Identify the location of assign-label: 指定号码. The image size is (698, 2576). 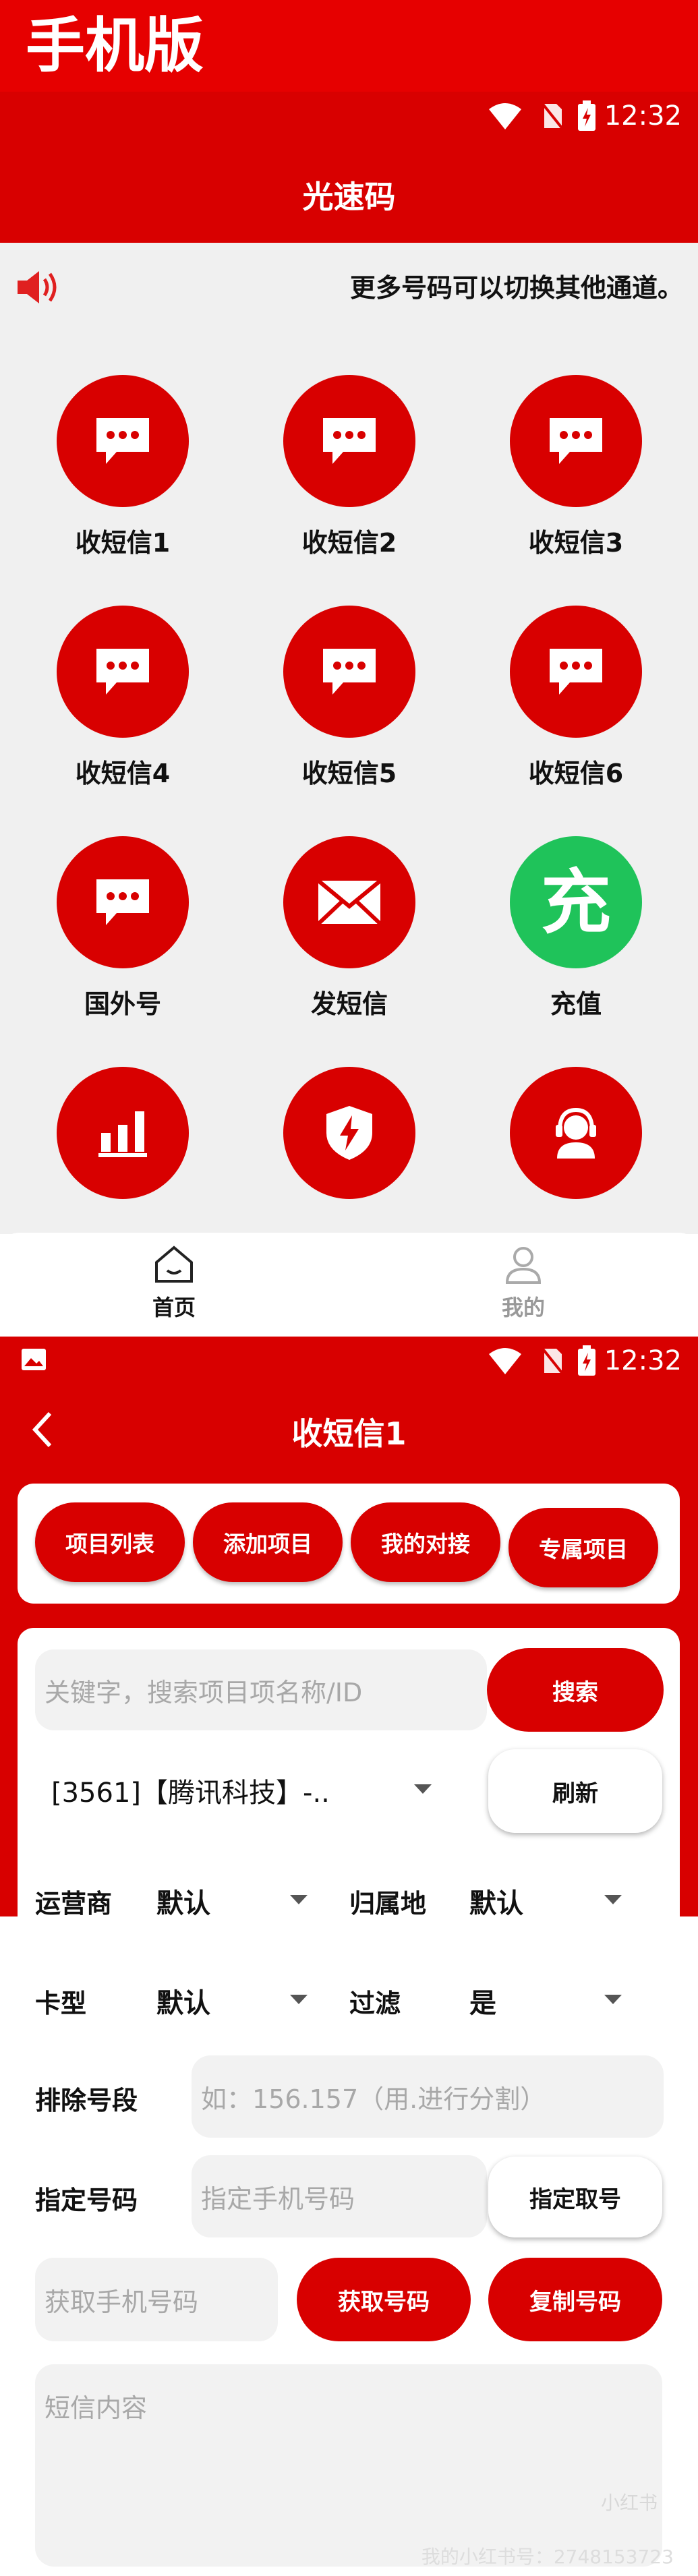
(87, 2200).